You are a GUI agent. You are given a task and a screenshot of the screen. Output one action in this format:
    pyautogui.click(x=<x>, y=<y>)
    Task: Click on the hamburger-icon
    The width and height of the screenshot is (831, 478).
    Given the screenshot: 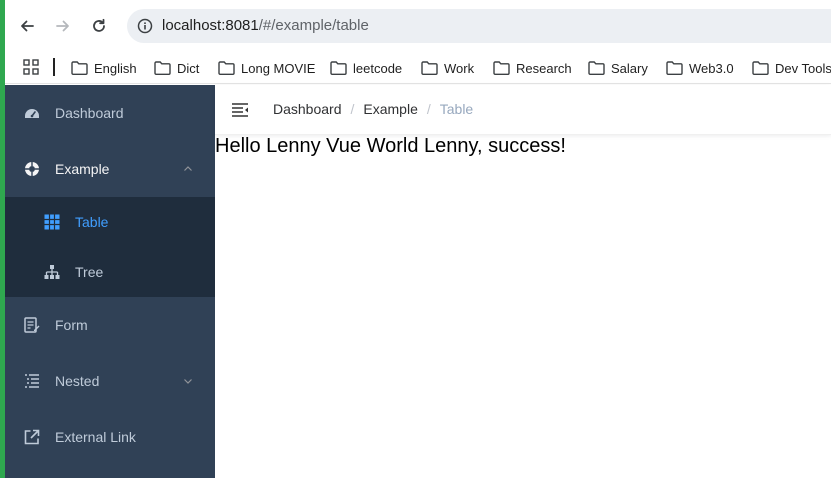 What is the action you would take?
    pyautogui.click(x=240, y=110)
    